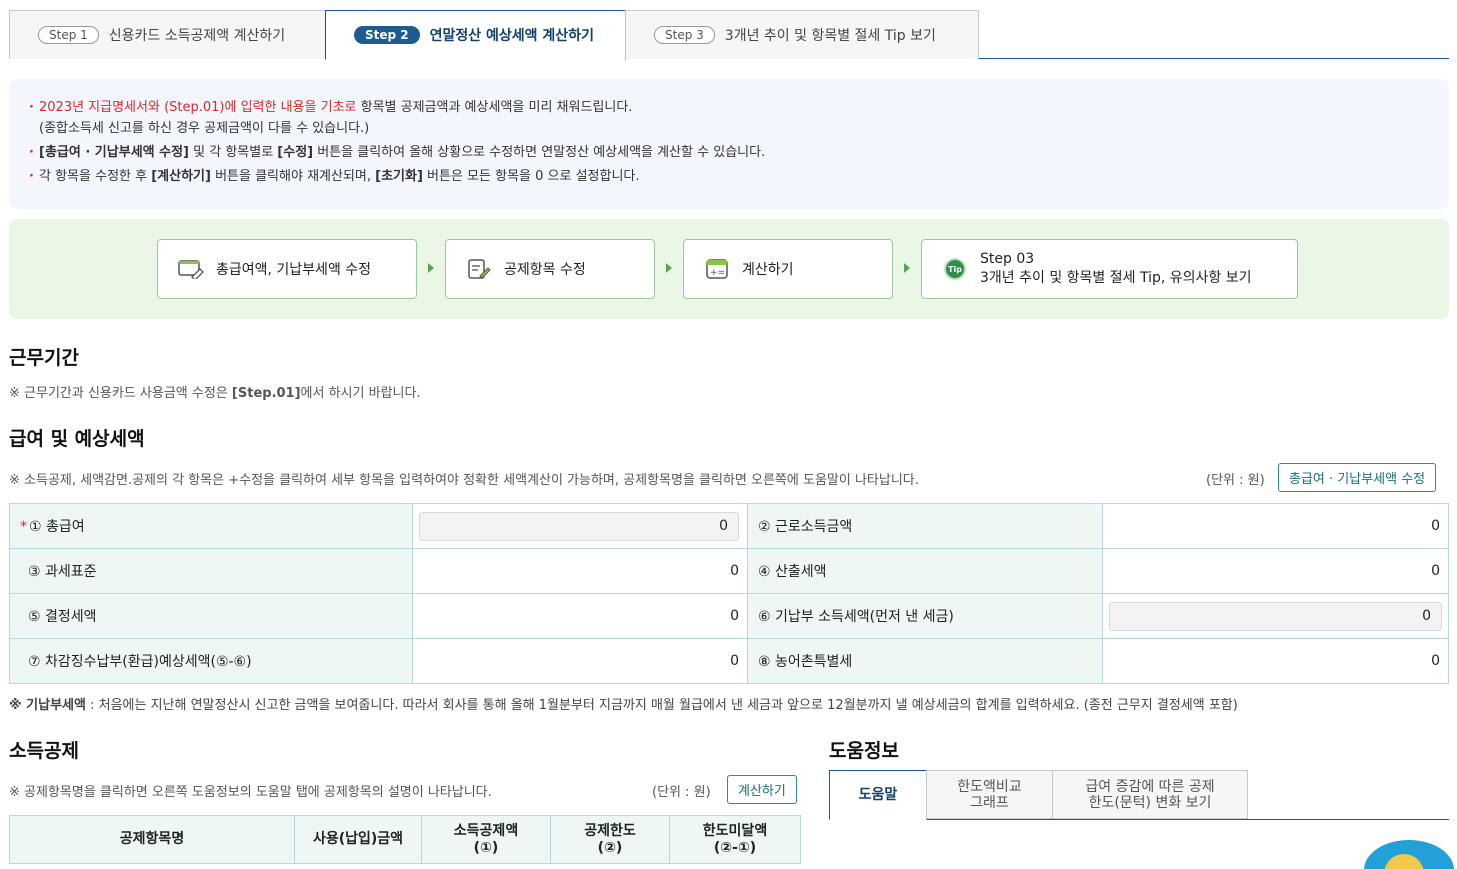 The height and width of the screenshot is (869, 1457). I want to click on table-row: ⑦ 차감징수납부(환급)예상세액(⑤-⑥) 0 ⑧ 농어촌특별세 0, so click(729, 661).